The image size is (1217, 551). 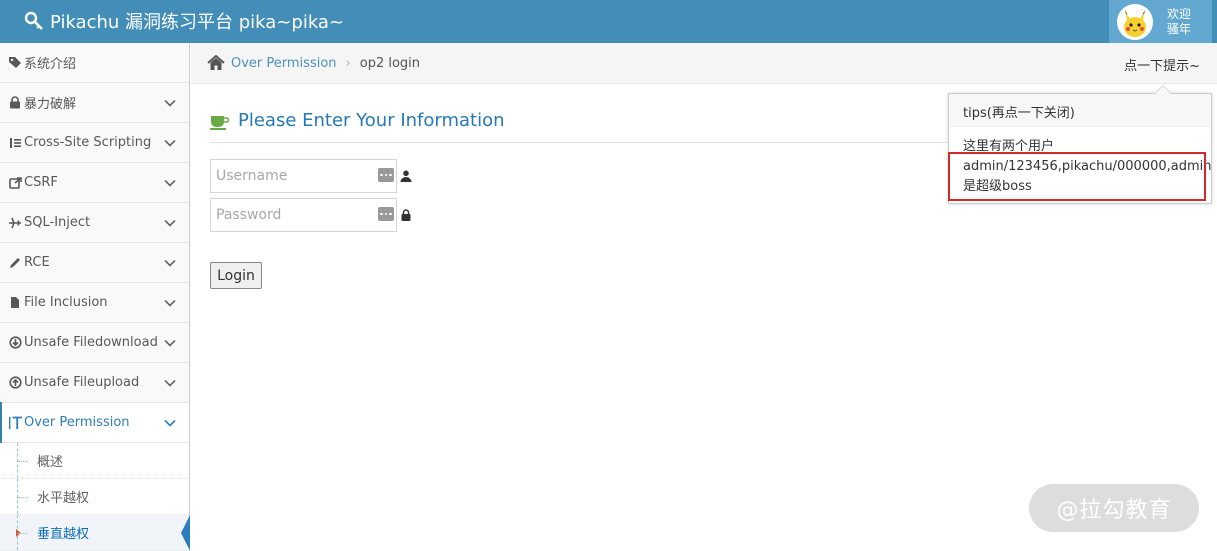 I want to click on brand: Pikachu 漏洞练习平台 pika~pika~, so click(x=184, y=21).